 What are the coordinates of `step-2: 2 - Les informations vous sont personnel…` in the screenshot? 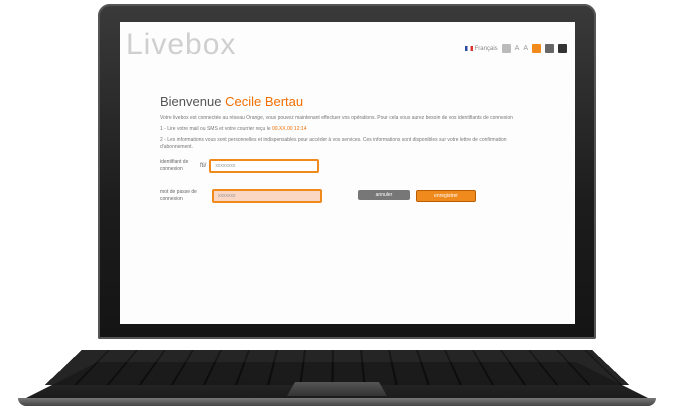 It's located at (333, 143).